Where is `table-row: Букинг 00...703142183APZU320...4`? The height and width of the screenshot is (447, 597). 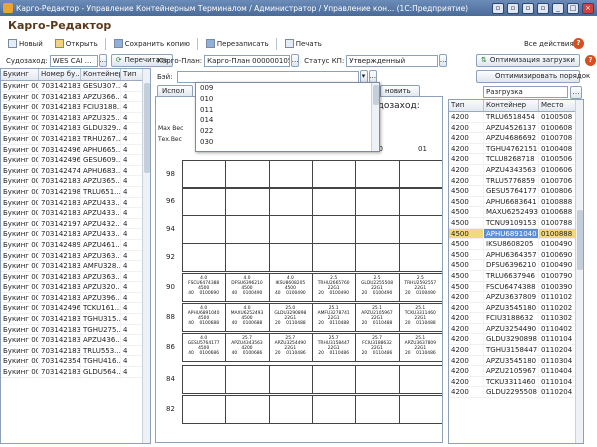 table-row: Букинг 00...703142183APZU320...4 is located at coordinates (75, 287).